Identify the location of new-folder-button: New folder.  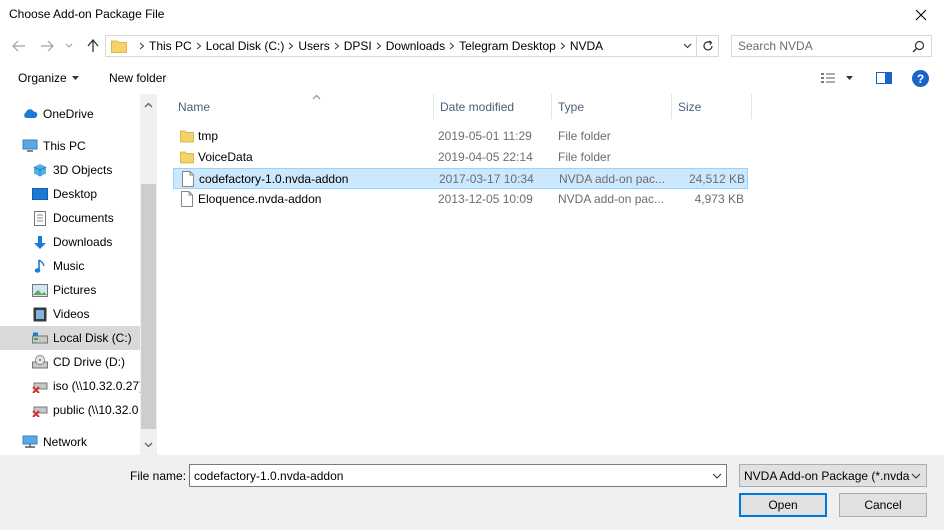
(137, 78).